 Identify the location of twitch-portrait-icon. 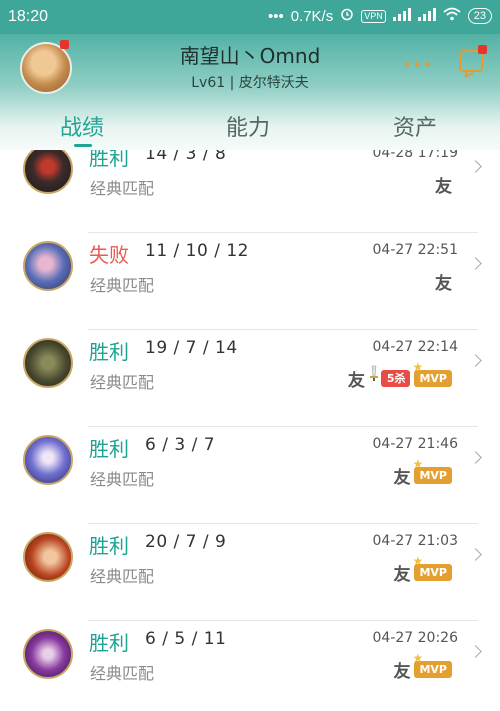
(48, 363).